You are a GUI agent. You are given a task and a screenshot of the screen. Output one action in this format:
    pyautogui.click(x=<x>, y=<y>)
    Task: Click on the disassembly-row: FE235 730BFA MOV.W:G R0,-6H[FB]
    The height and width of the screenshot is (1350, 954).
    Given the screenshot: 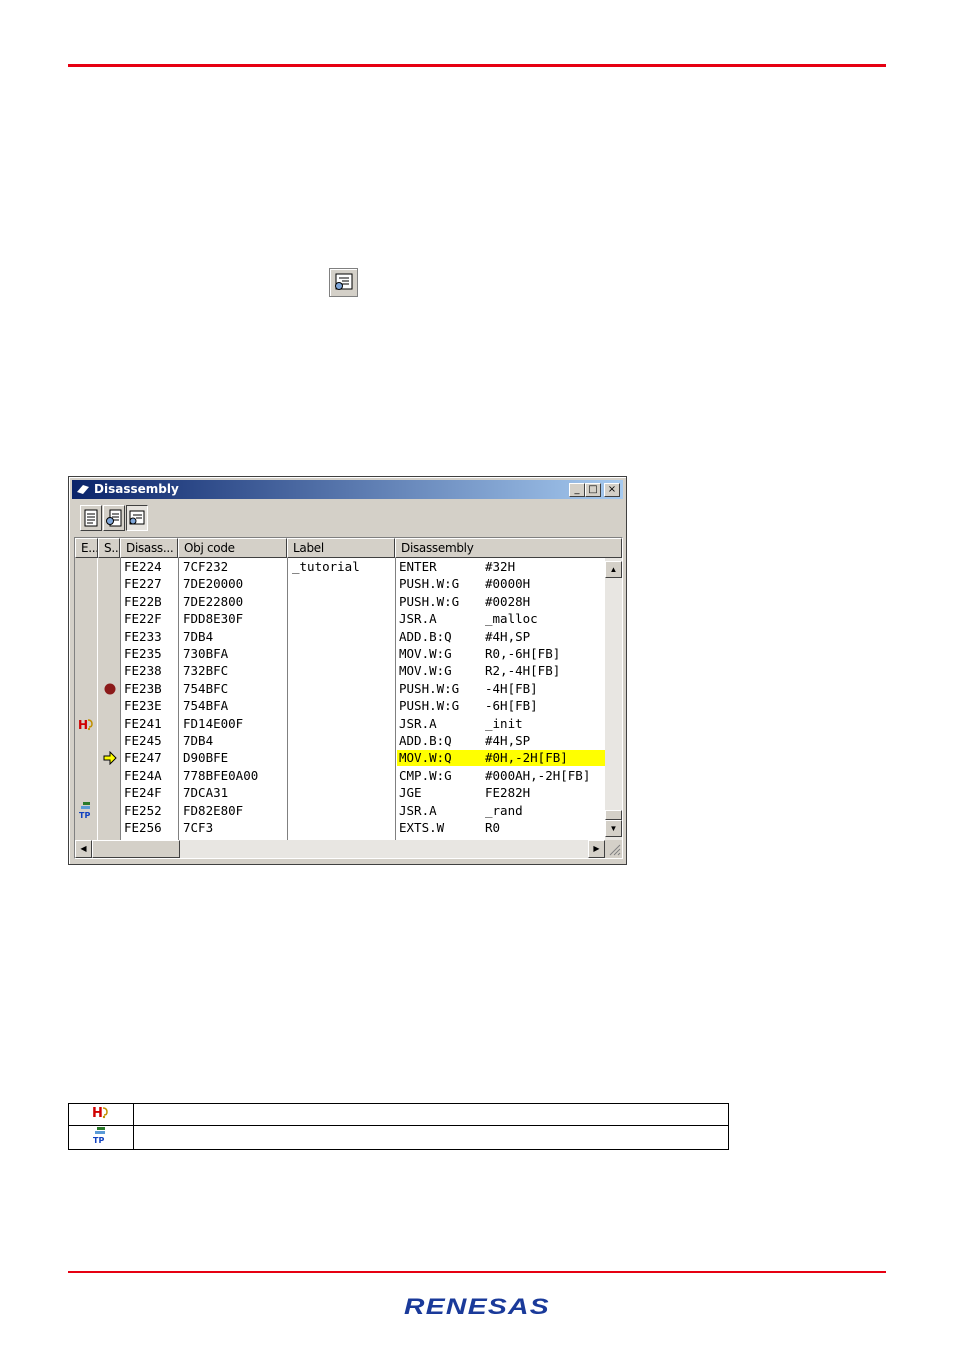 What is the action you would take?
    pyautogui.click(x=340, y=653)
    